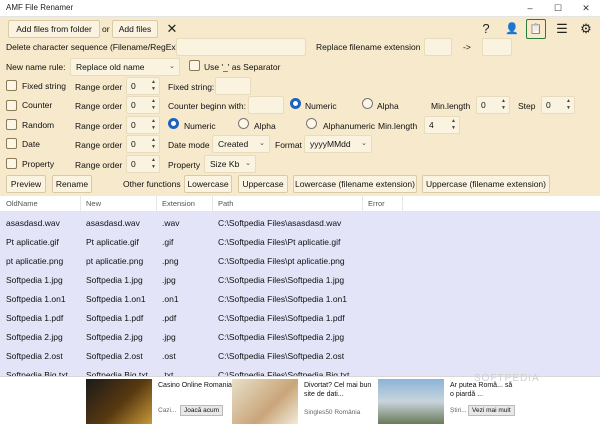 Image resolution: width=600 pixels, height=431 pixels. Describe the element at coordinates (442, 125) in the screenshot. I see `random-min-length-stepper: 4 ▲ ▼` at that location.